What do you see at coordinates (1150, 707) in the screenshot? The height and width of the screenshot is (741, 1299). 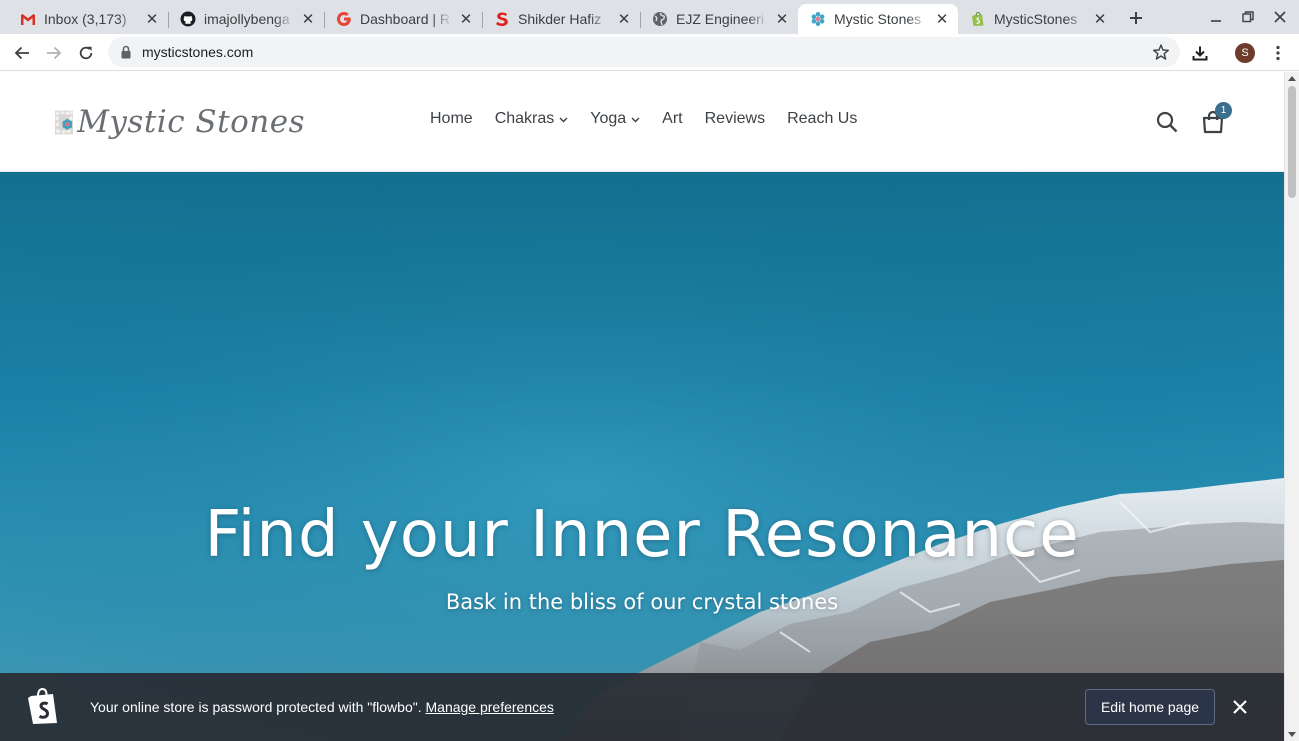 I see `edit-home-page-button: Edit home page` at bounding box center [1150, 707].